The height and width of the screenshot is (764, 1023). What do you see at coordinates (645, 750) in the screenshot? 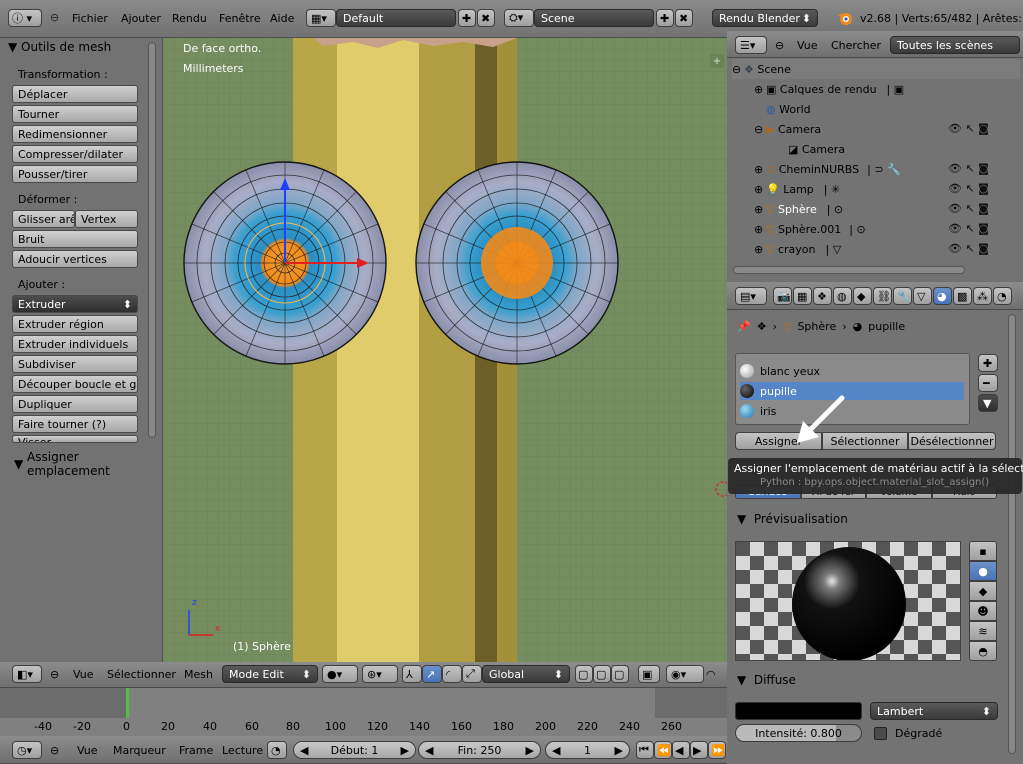
I see `jump-start-button: ⏮` at bounding box center [645, 750].